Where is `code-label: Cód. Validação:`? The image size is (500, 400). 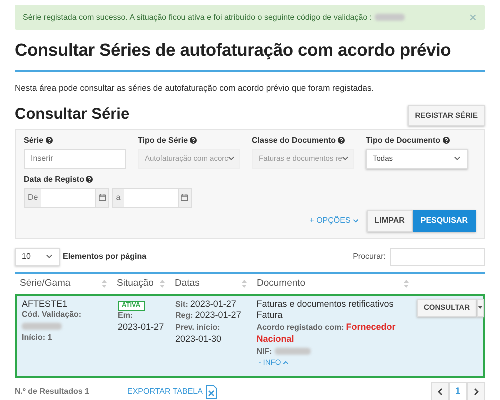
code-label: Cód. Validação: is located at coordinates (52, 315).